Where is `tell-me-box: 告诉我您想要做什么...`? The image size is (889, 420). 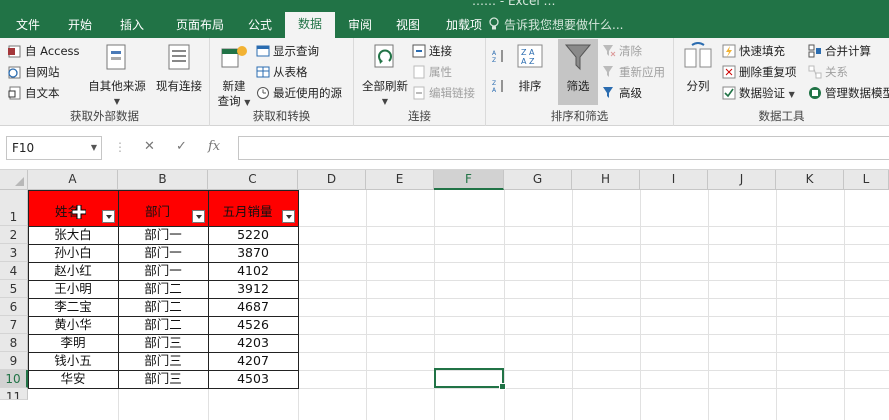
tell-me-box: 告诉我您想要做什么... is located at coordinates (555, 25).